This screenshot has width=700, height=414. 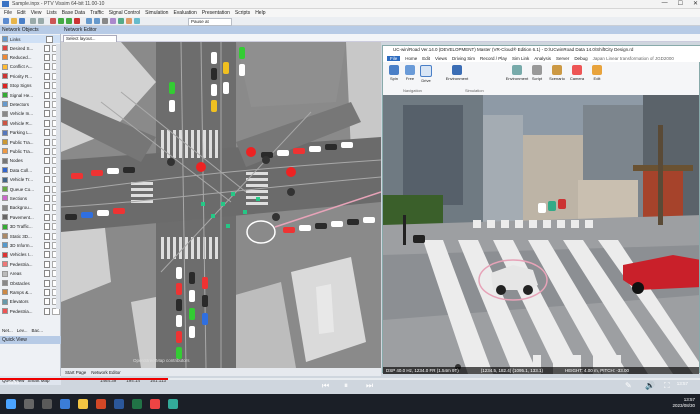 I want to click on tab-views: Views, so click(x=441, y=58).